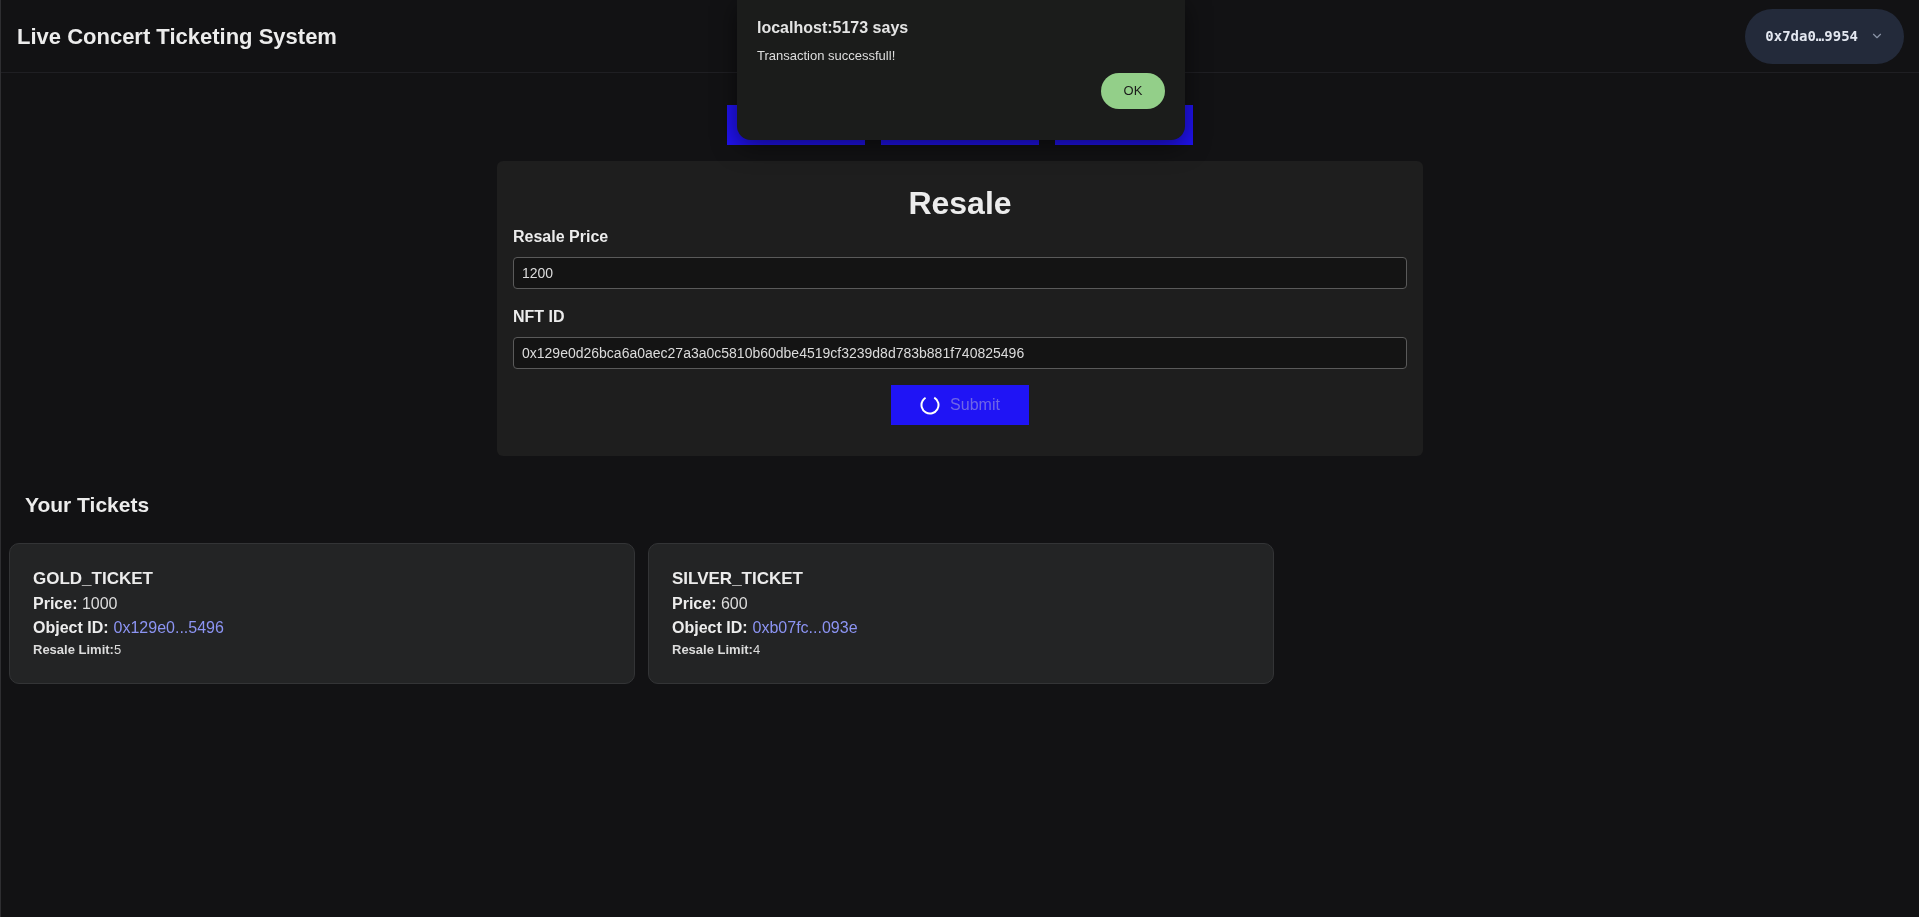  Describe the element at coordinates (561, 237) in the screenshot. I see `field-label: Resale Price` at that location.